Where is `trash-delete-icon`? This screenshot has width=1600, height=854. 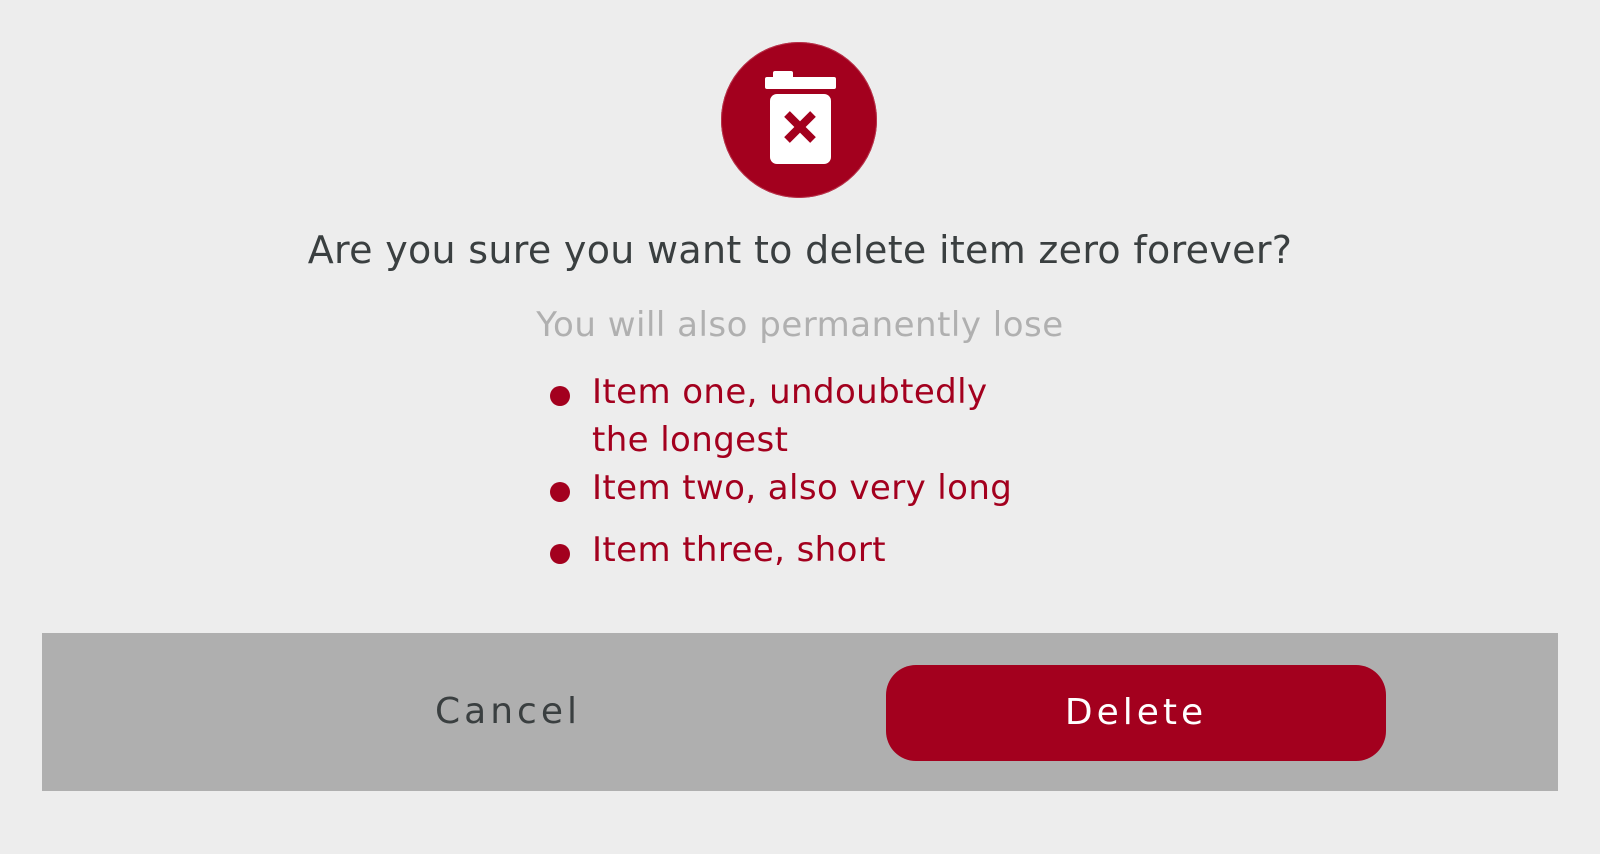 trash-delete-icon is located at coordinates (799, 120).